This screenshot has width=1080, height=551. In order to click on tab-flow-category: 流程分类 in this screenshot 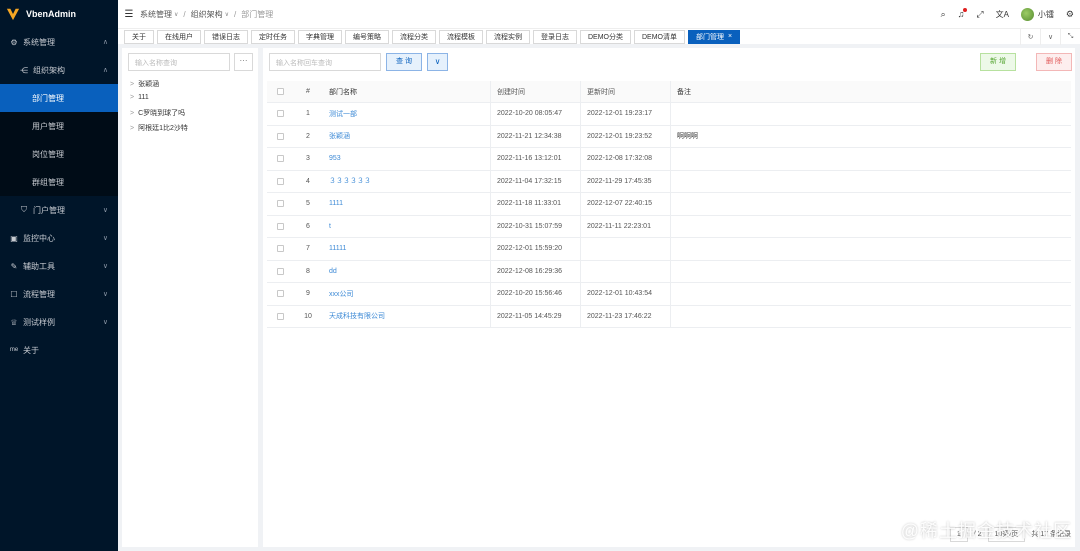, I will do `click(414, 36)`.